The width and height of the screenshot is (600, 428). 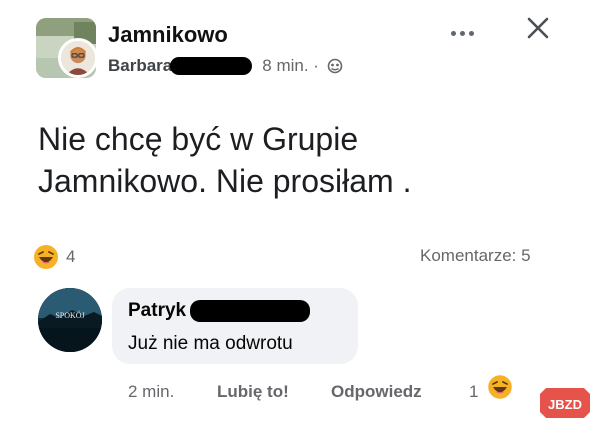 I want to click on audience-icon, so click(x=335, y=66).